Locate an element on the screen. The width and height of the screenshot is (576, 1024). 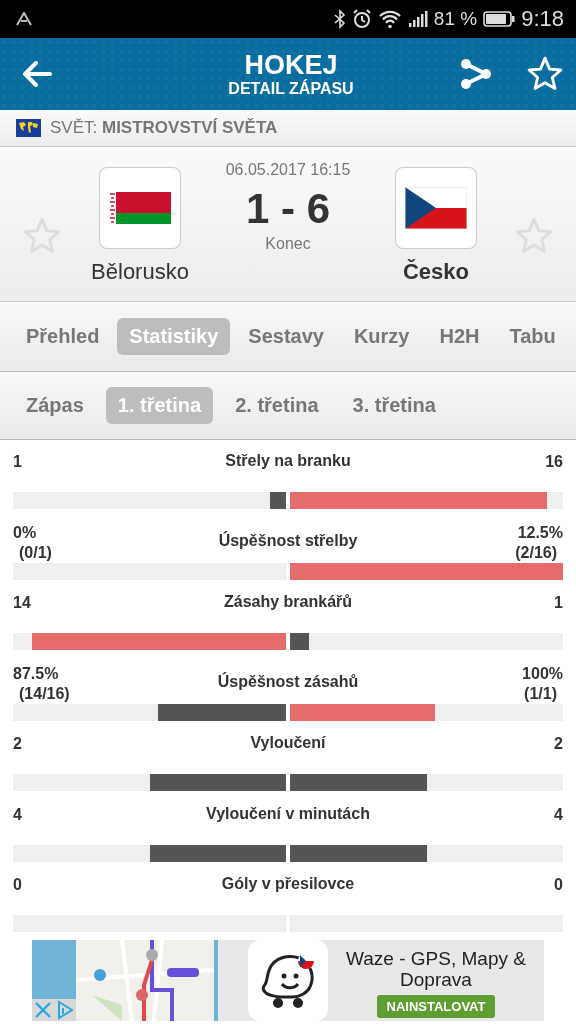
bluetooth-icon is located at coordinates (339, 19).